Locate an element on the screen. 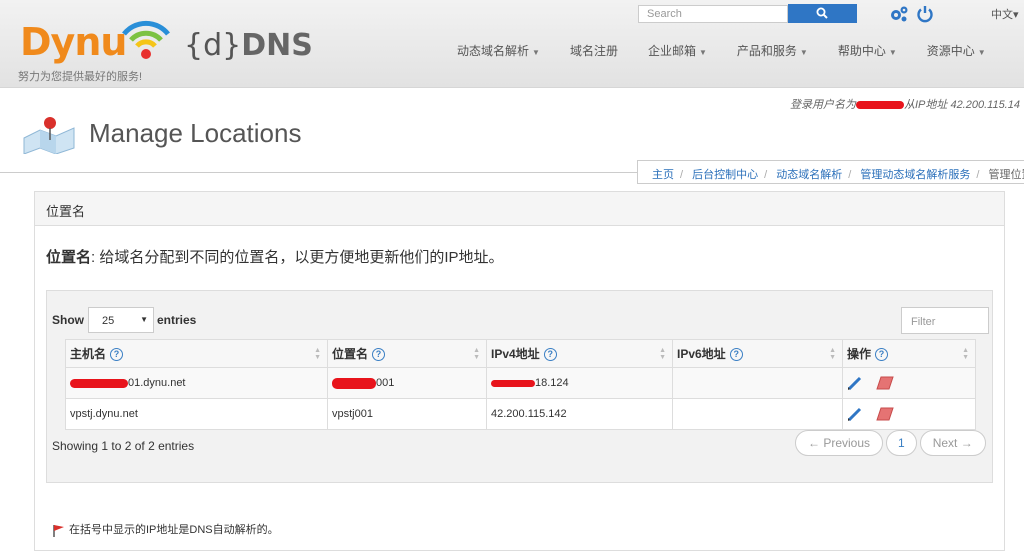 This screenshot has width=1024, height=553. logo-ddns-brace: {d} is located at coordinates (213, 45).